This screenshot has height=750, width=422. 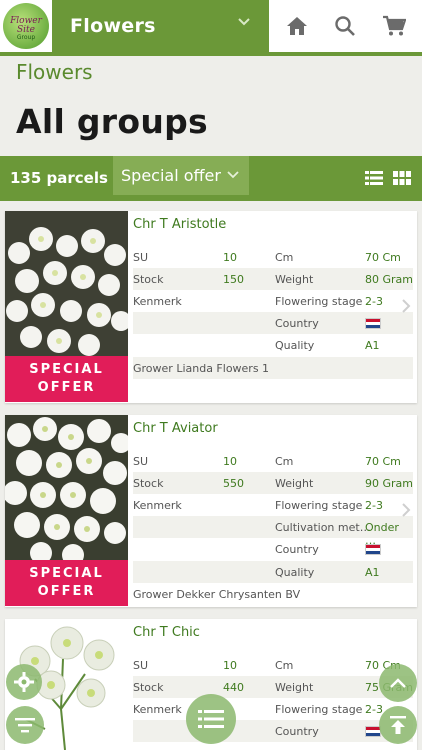 What do you see at coordinates (25, 725) in the screenshot?
I see `filter-button` at bounding box center [25, 725].